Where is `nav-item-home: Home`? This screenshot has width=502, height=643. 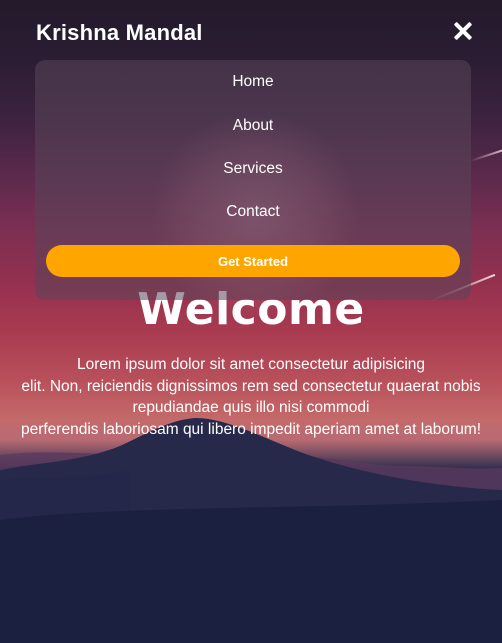
nav-item-home: Home is located at coordinates (253, 82).